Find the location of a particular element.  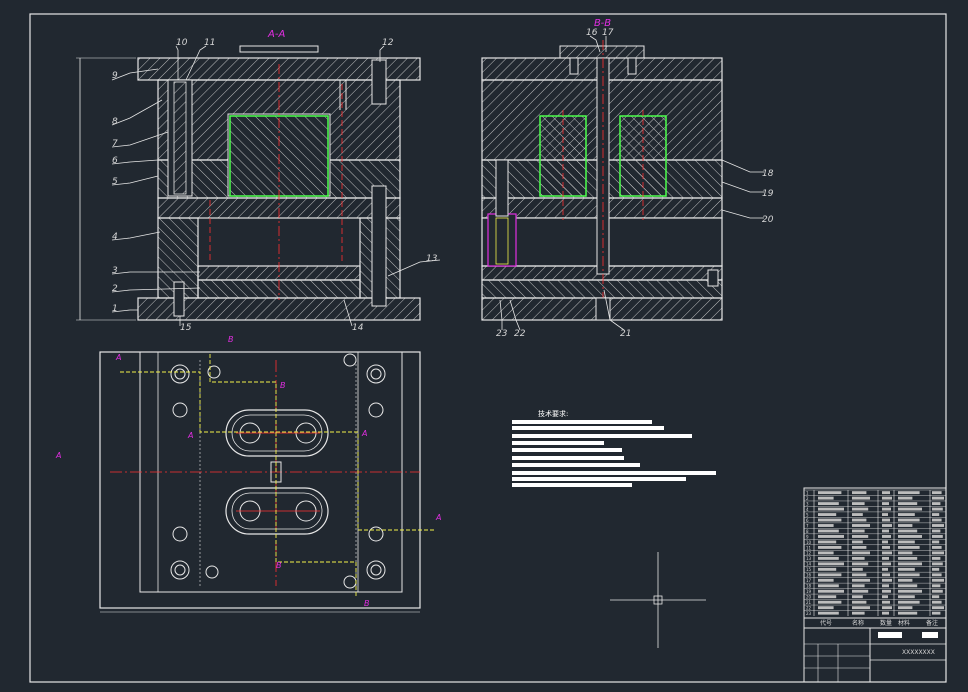

bom-row-number: 11 is located at coordinates (809, 547).